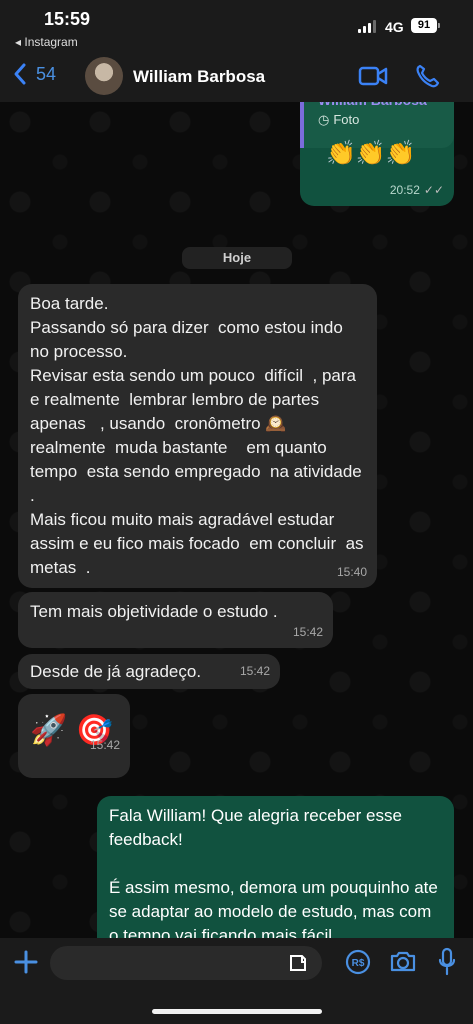 The height and width of the screenshot is (1024, 473). Describe the element at coordinates (371, 153) in the screenshot. I see `clap-emoji: 👏👏👏` at that location.